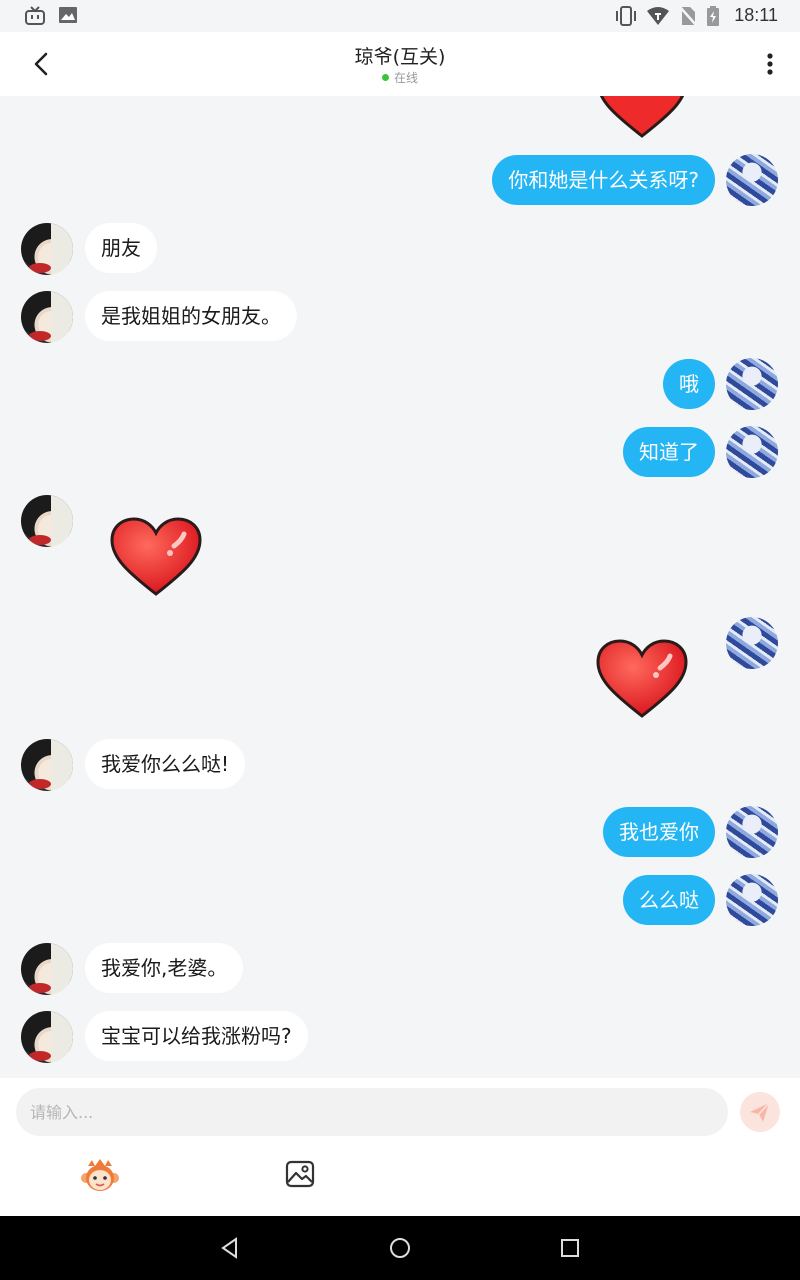 The height and width of the screenshot is (1280, 800). What do you see at coordinates (603, 180) in the screenshot?
I see `my-message-bubble: 你和她是什么关系呀?` at bounding box center [603, 180].